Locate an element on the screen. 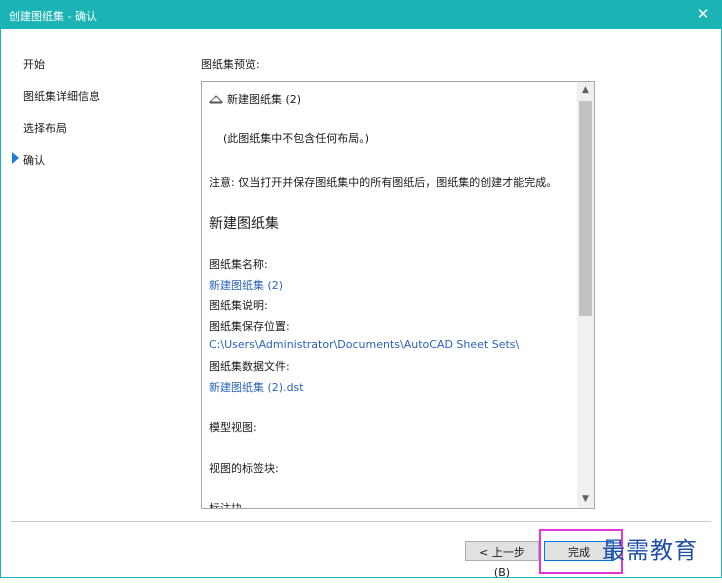  model-view-label: 模型视图: is located at coordinates (233, 427).